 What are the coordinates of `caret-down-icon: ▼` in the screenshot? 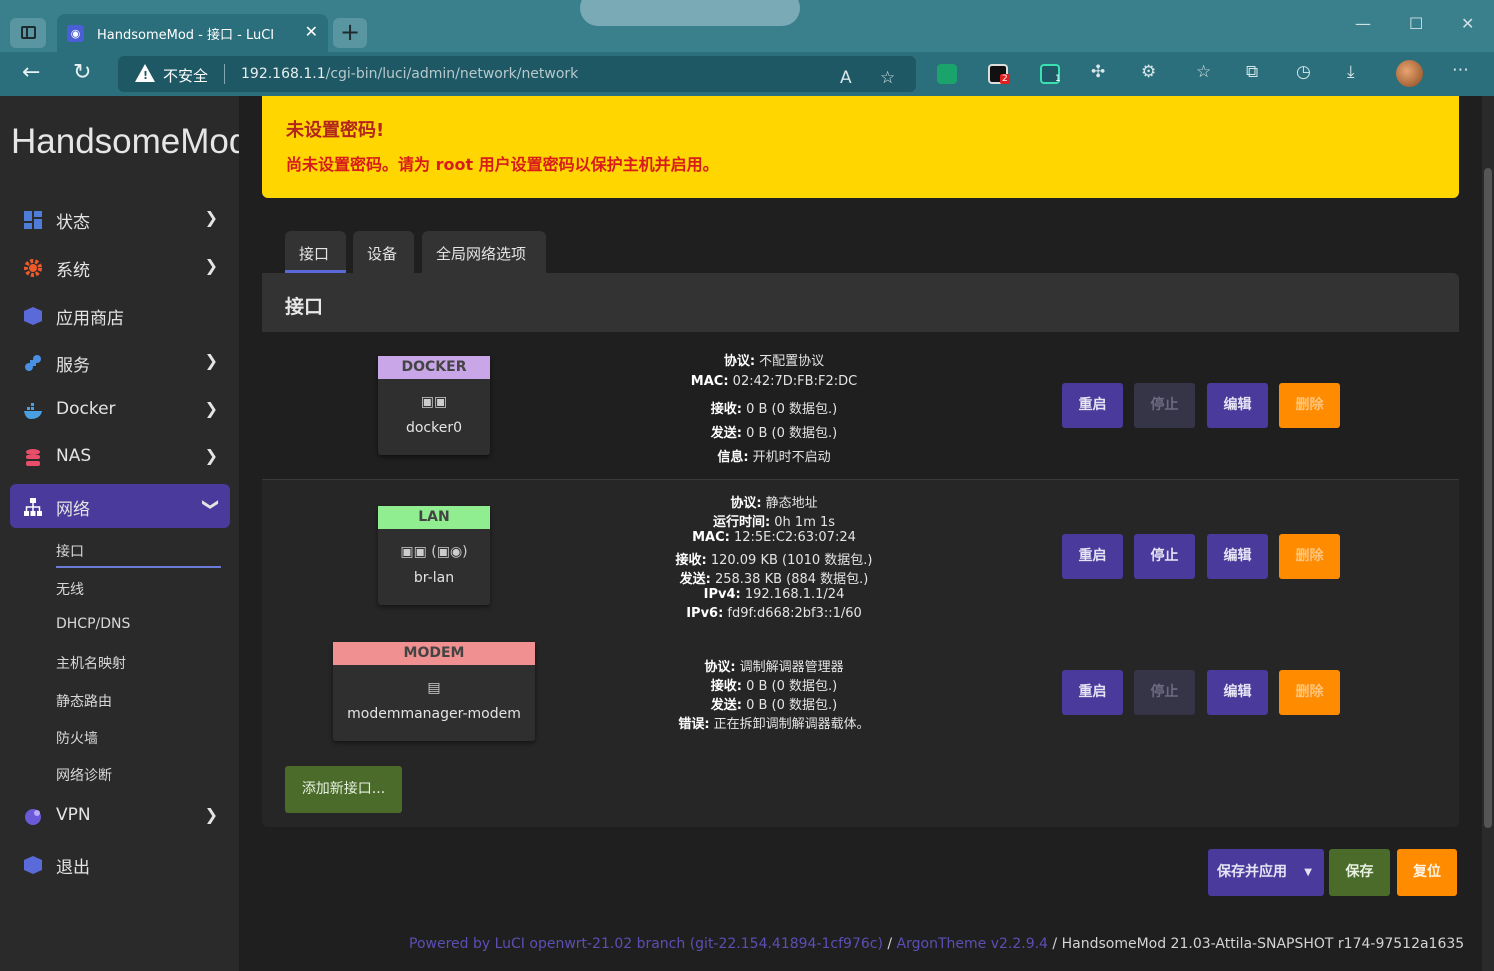 It's located at (1308, 872).